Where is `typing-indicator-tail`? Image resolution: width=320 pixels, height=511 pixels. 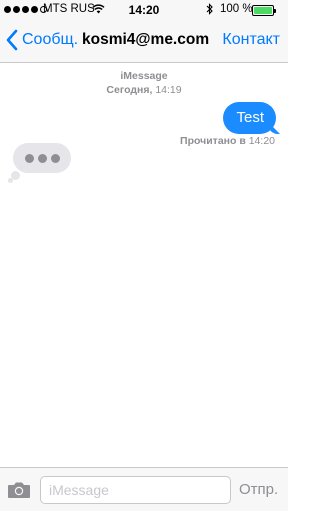
typing-indicator-tail is located at coordinates (10, 180).